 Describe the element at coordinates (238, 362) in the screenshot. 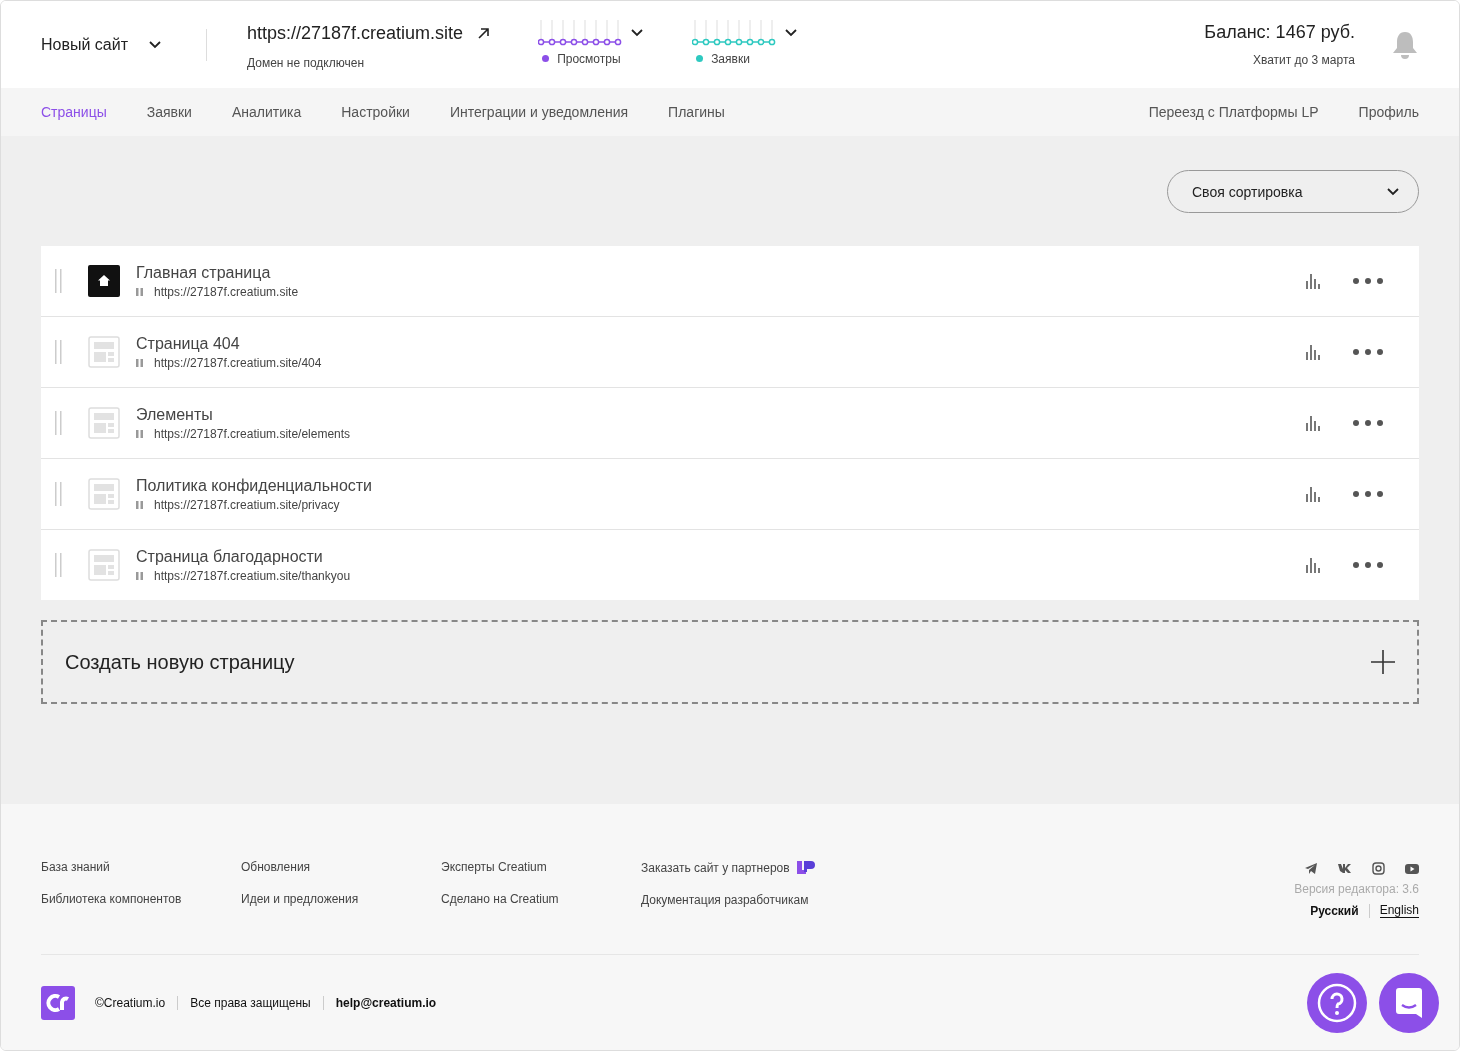

I see `page-url-link: https://27187f.creatium.site/404` at that location.